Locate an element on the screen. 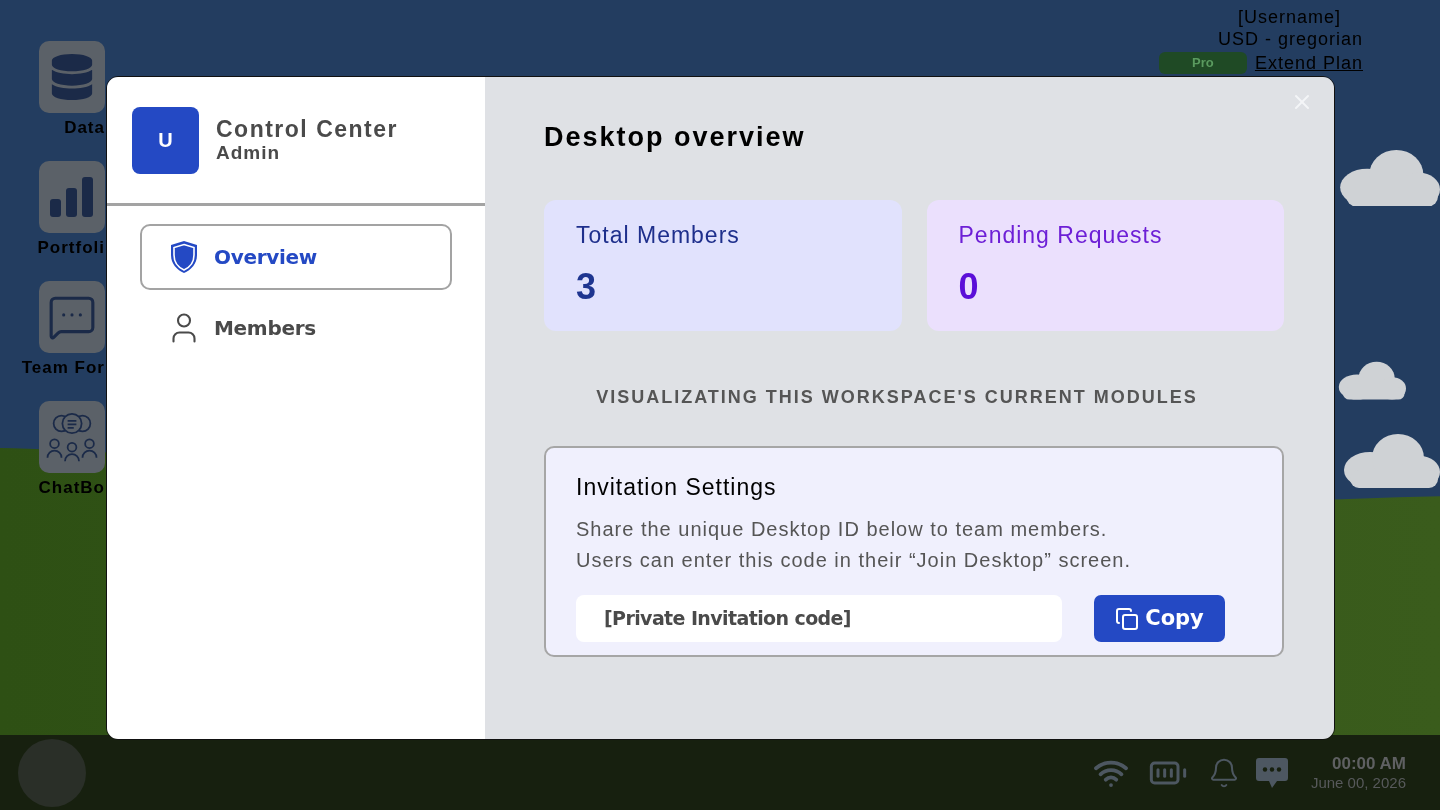 This screenshot has height=810, width=1440. copy-button: Copy is located at coordinates (1159, 618).